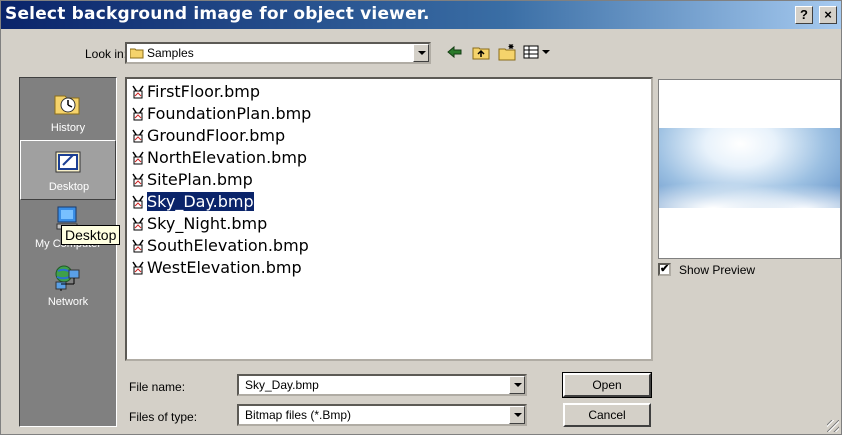 This screenshot has height=435, width=842. What do you see at coordinates (216, 268) in the screenshot?
I see `file-item: WestElevation.bmp` at bounding box center [216, 268].